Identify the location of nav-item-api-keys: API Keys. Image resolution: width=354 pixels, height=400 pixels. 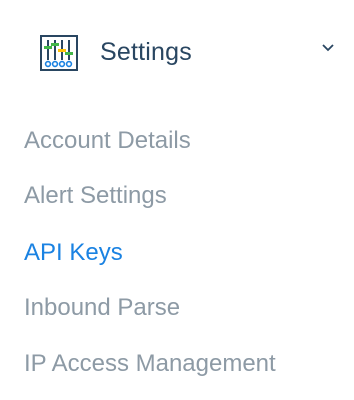
(73, 253).